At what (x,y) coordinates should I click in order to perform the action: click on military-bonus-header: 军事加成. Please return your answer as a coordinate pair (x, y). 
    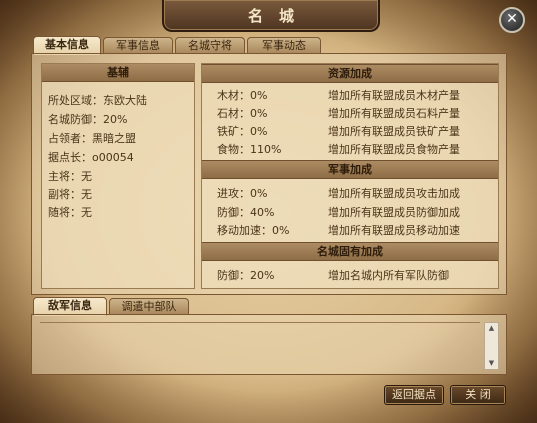
    Looking at the image, I should click on (350, 169).